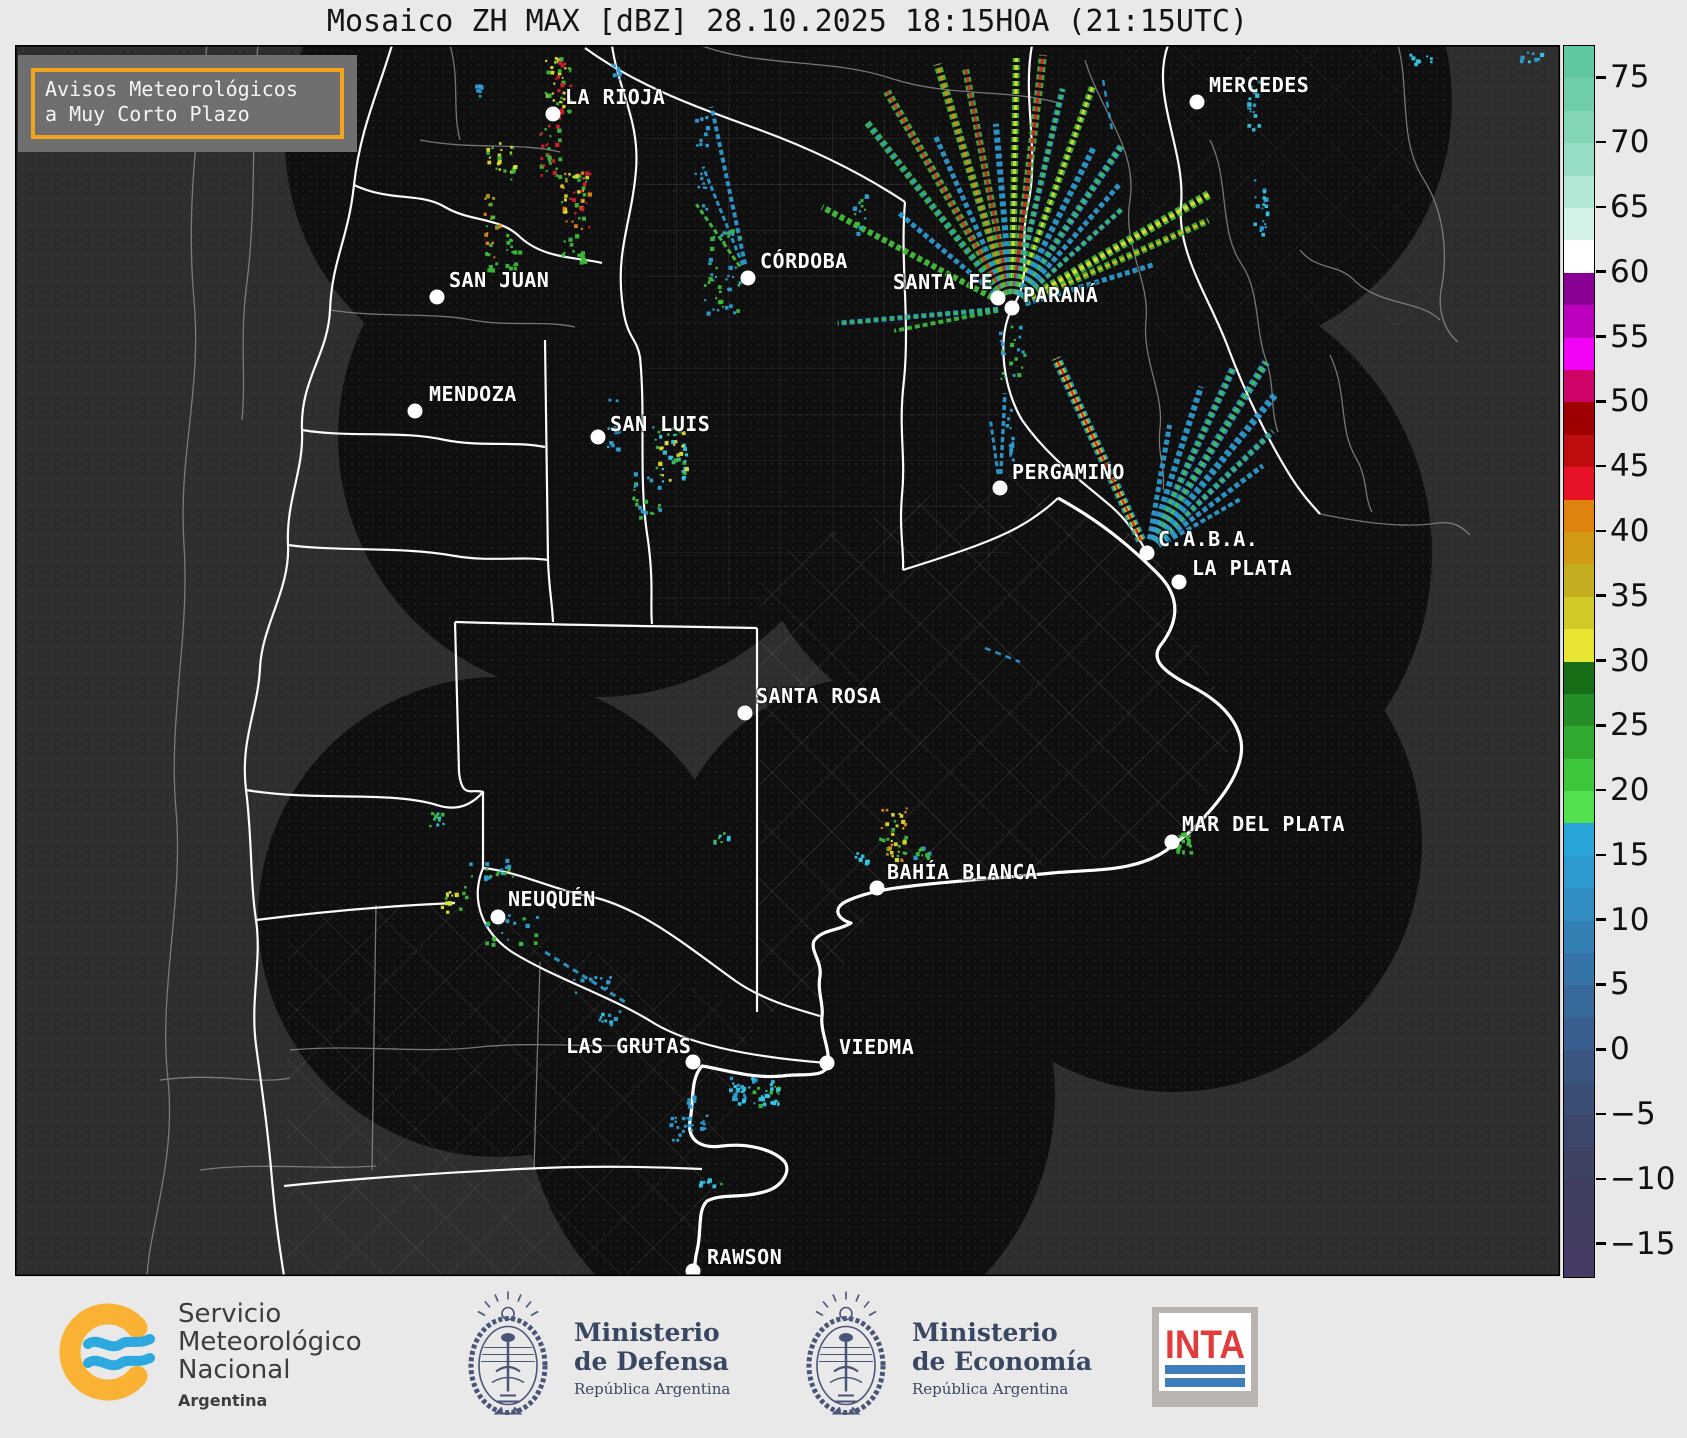  What do you see at coordinates (1172, 842) in the screenshot?
I see `city-marker` at bounding box center [1172, 842].